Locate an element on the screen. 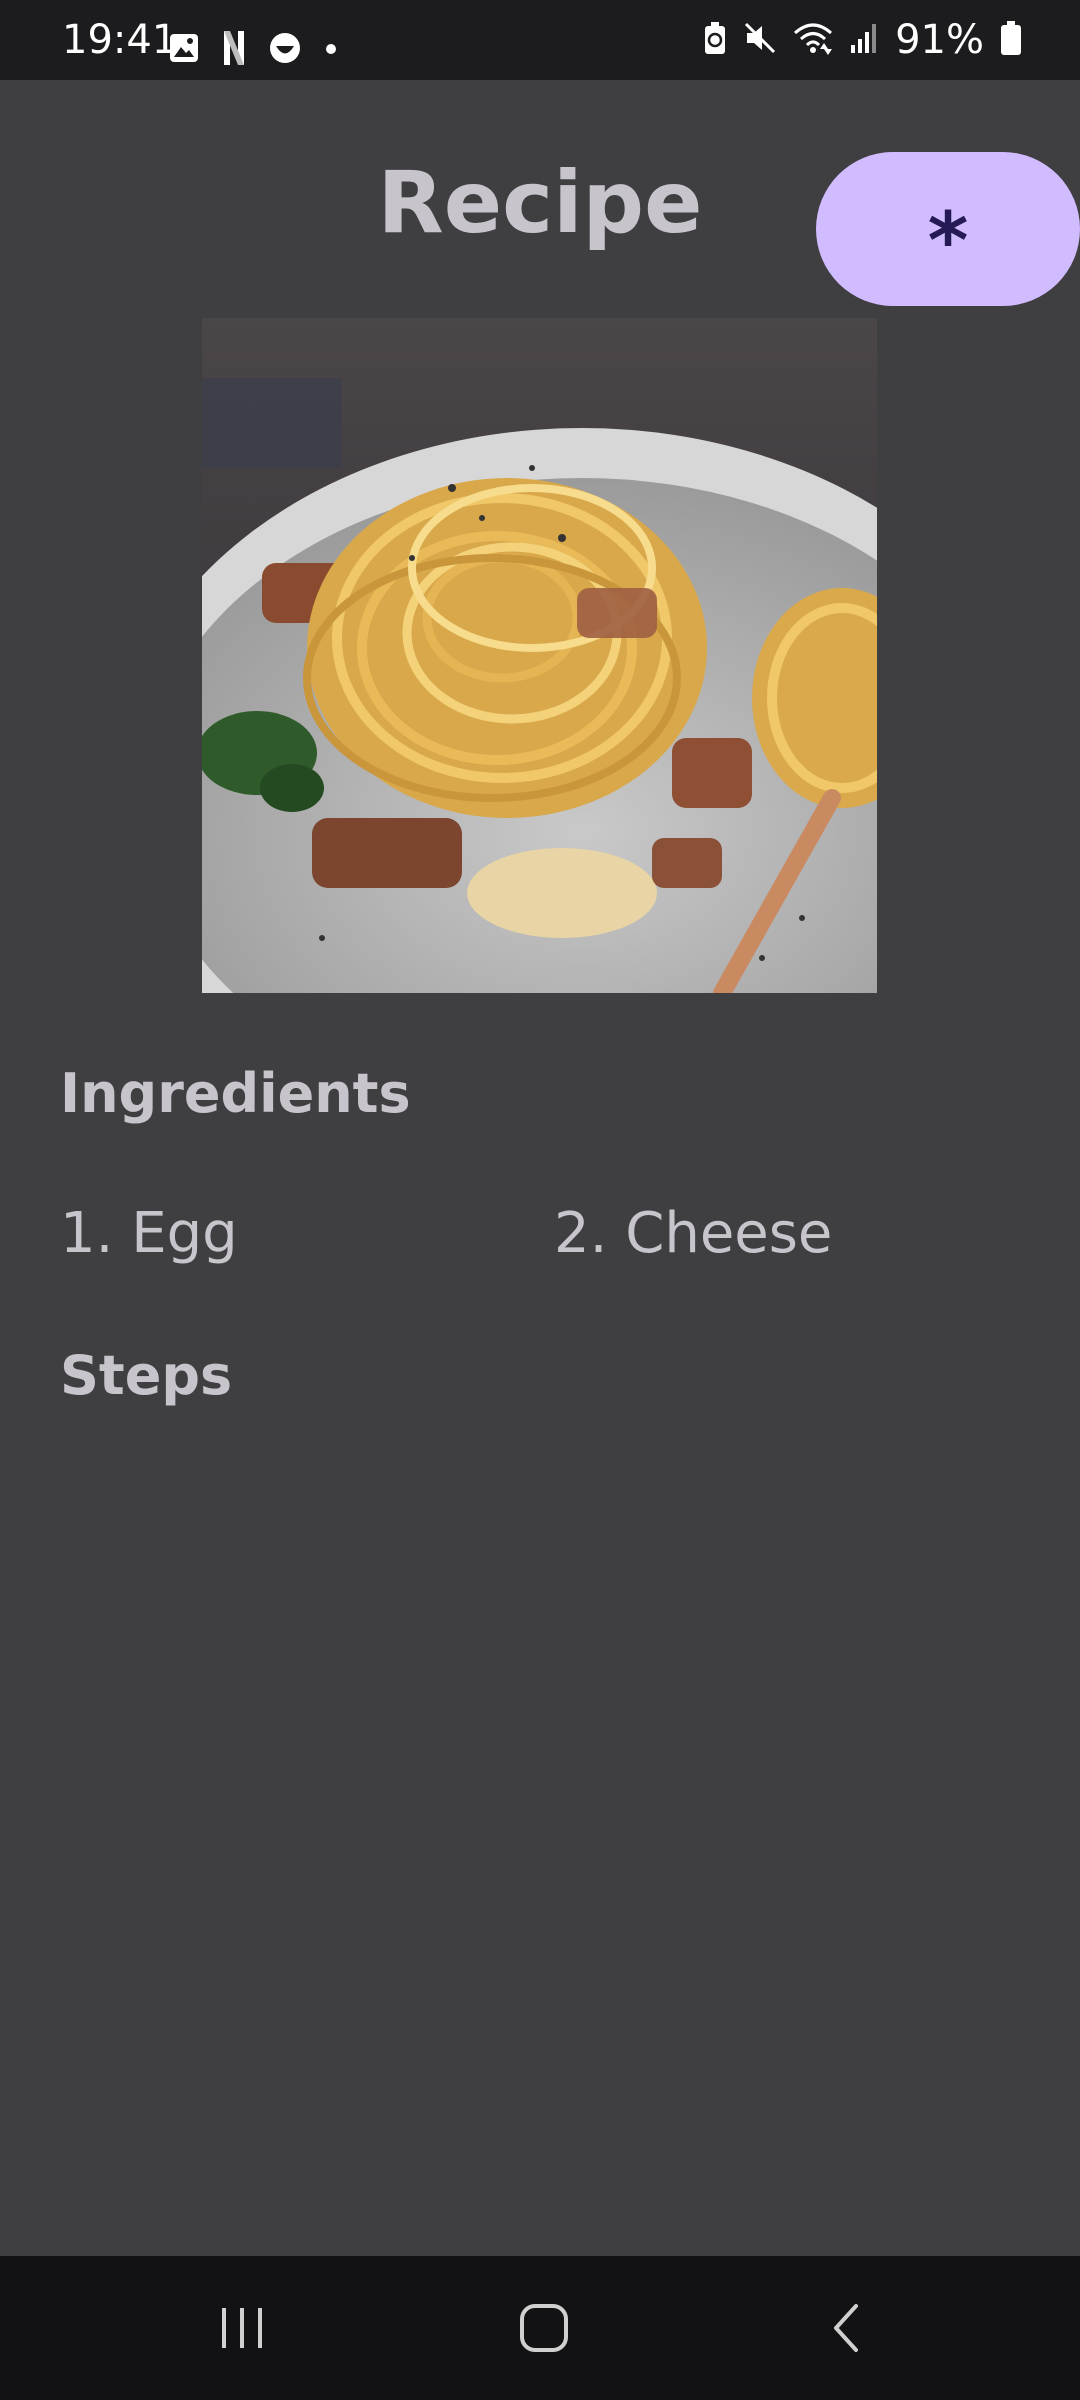 This screenshot has width=1080, height=2400. asterisk-icon: * is located at coordinates (948, 242).